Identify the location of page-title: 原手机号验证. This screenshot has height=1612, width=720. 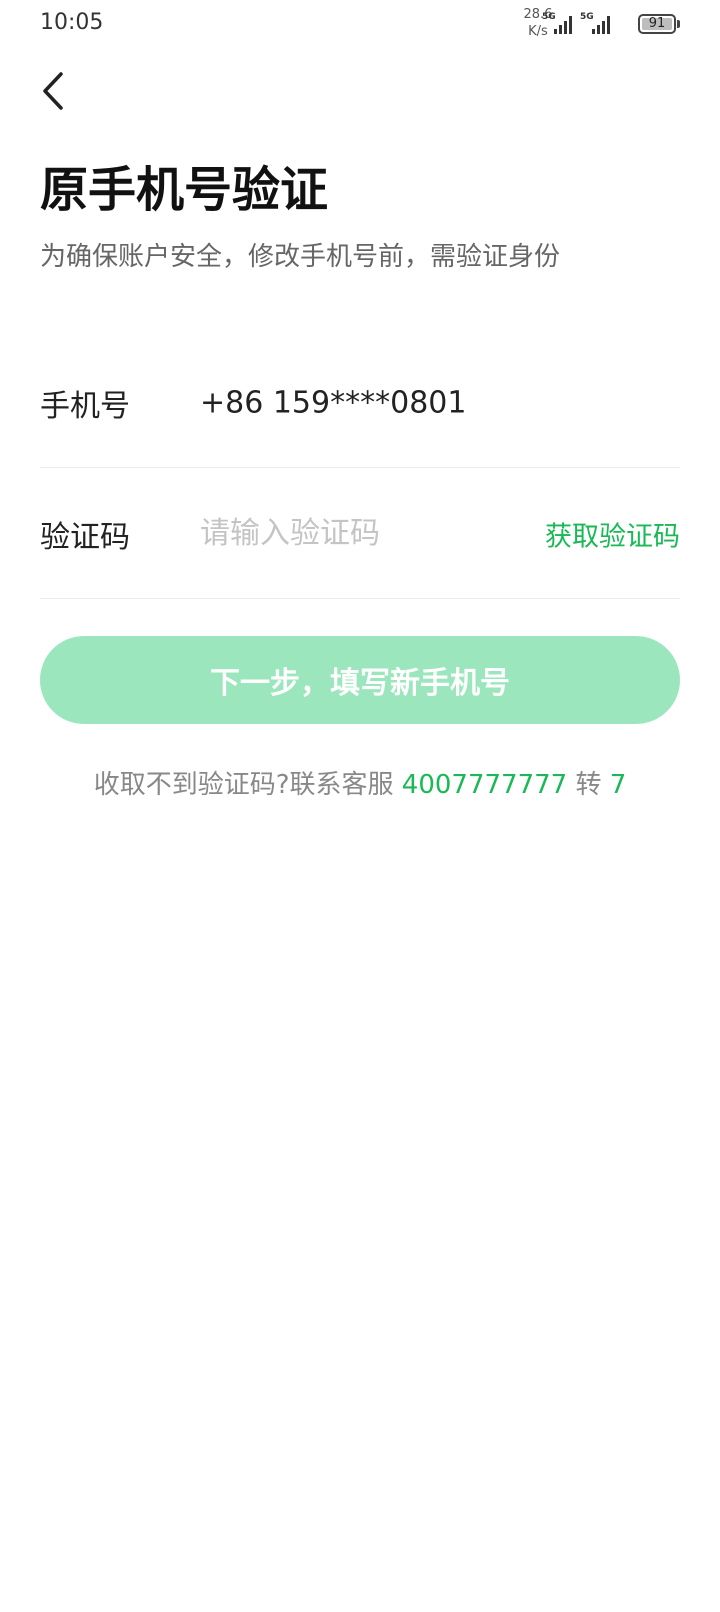
(184, 190).